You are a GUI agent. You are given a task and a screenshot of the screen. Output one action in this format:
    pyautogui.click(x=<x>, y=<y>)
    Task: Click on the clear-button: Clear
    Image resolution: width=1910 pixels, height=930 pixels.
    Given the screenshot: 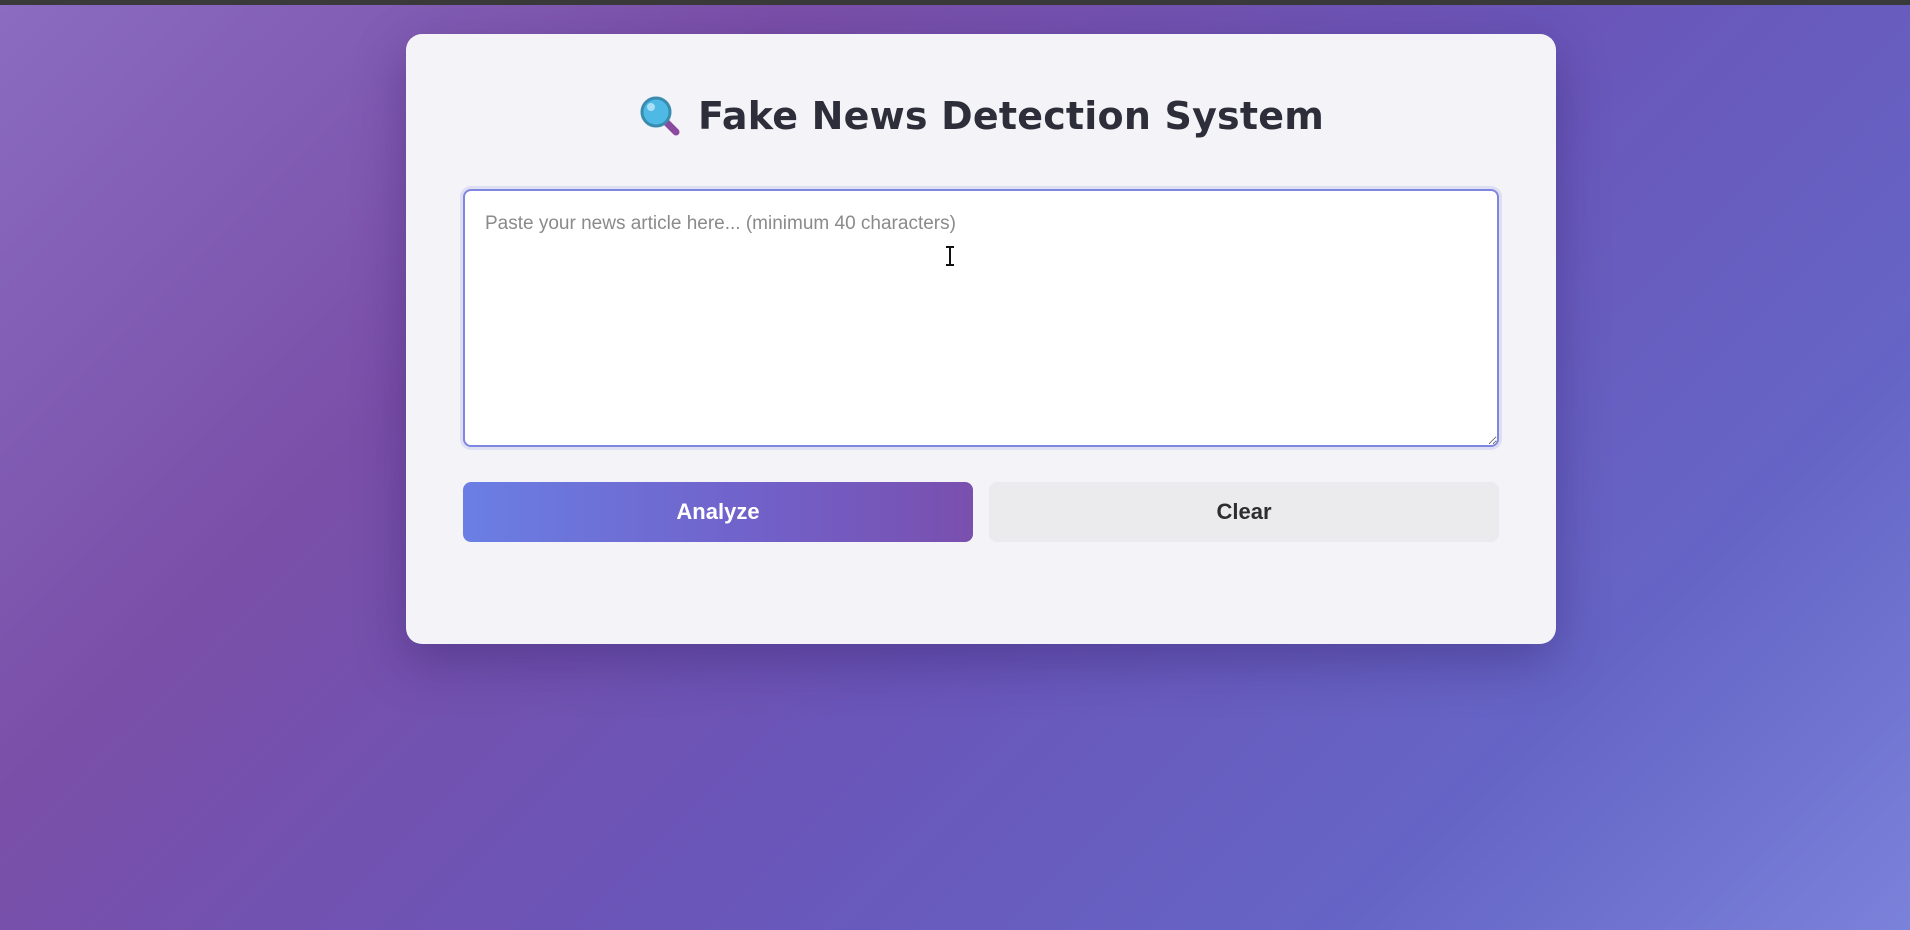 What is the action you would take?
    pyautogui.click(x=1244, y=512)
    